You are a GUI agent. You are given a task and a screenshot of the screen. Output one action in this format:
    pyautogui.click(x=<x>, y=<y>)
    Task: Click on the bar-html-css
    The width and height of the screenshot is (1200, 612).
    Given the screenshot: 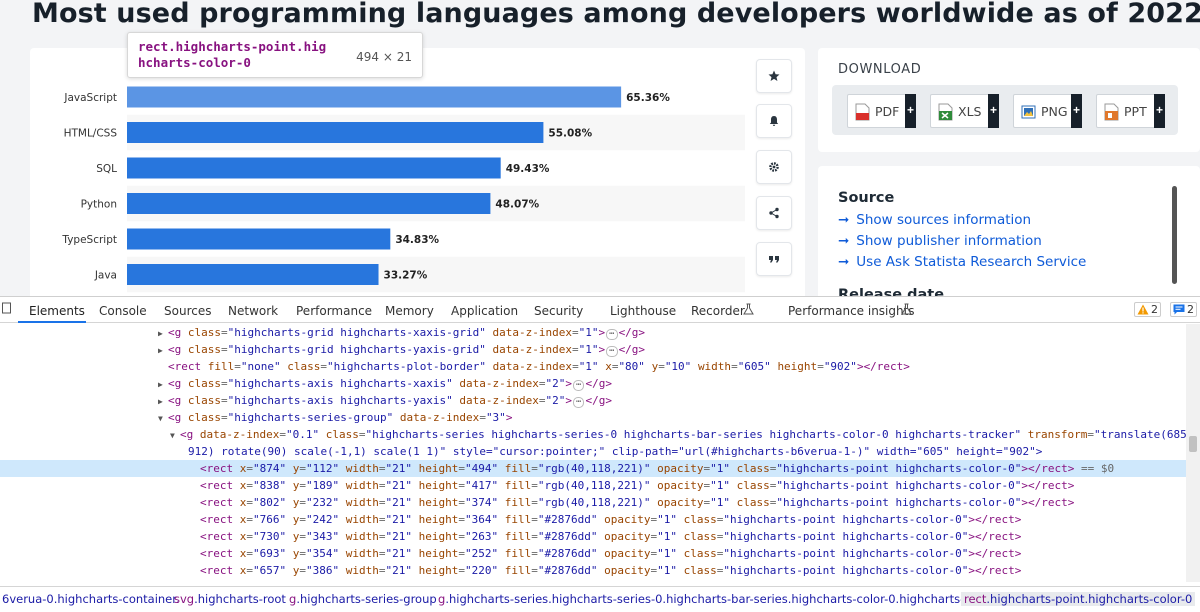 What is the action you would take?
    pyautogui.click(x=335, y=132)
    